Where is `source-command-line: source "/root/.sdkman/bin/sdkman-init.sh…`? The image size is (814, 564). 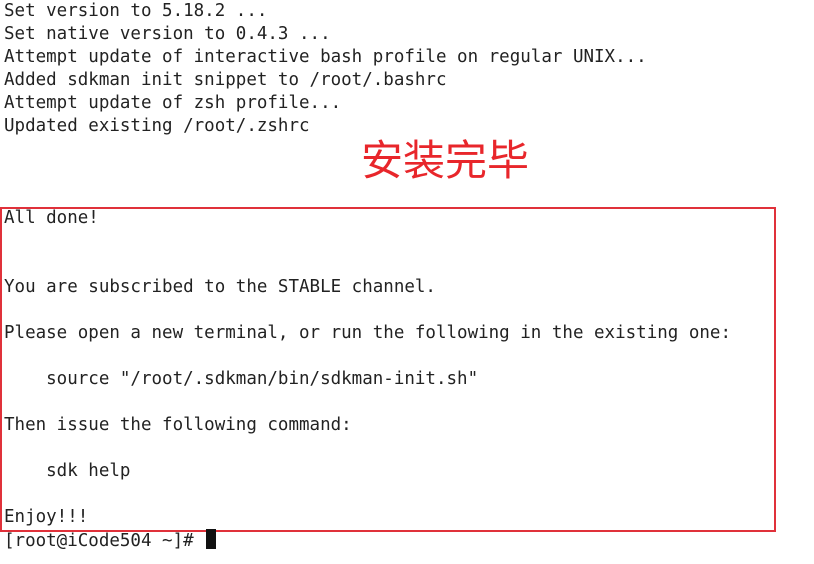
source-command-line: source "/root/.sdkman/bin/sdkman-init.sh… is located at coordinates (241, 379).